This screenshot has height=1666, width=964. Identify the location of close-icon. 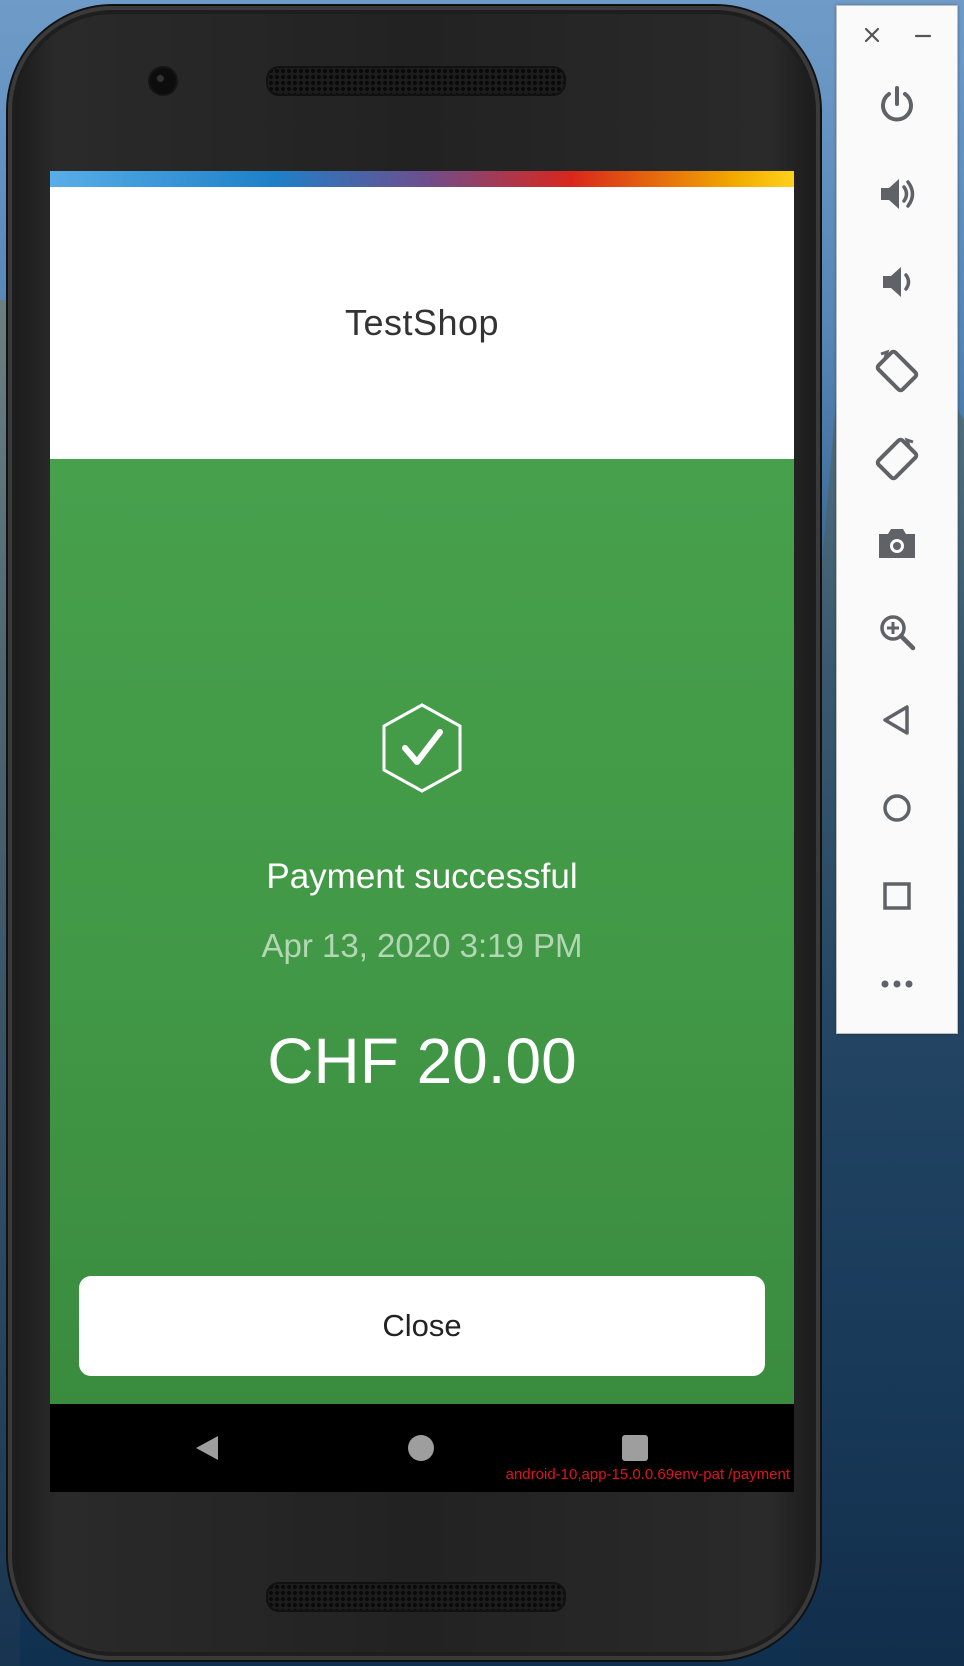
(872, 35).